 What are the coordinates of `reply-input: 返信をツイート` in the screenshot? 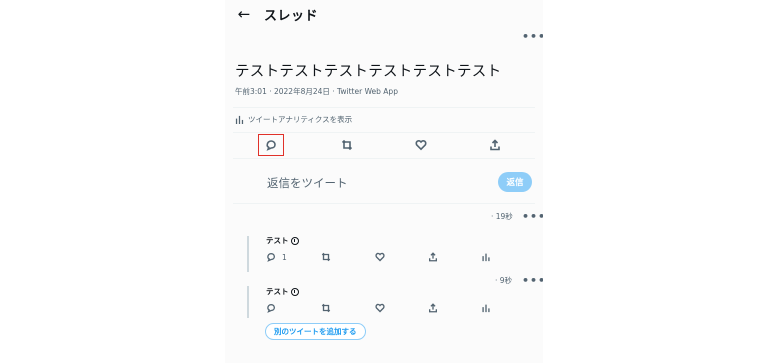 It's located at (307, 183).